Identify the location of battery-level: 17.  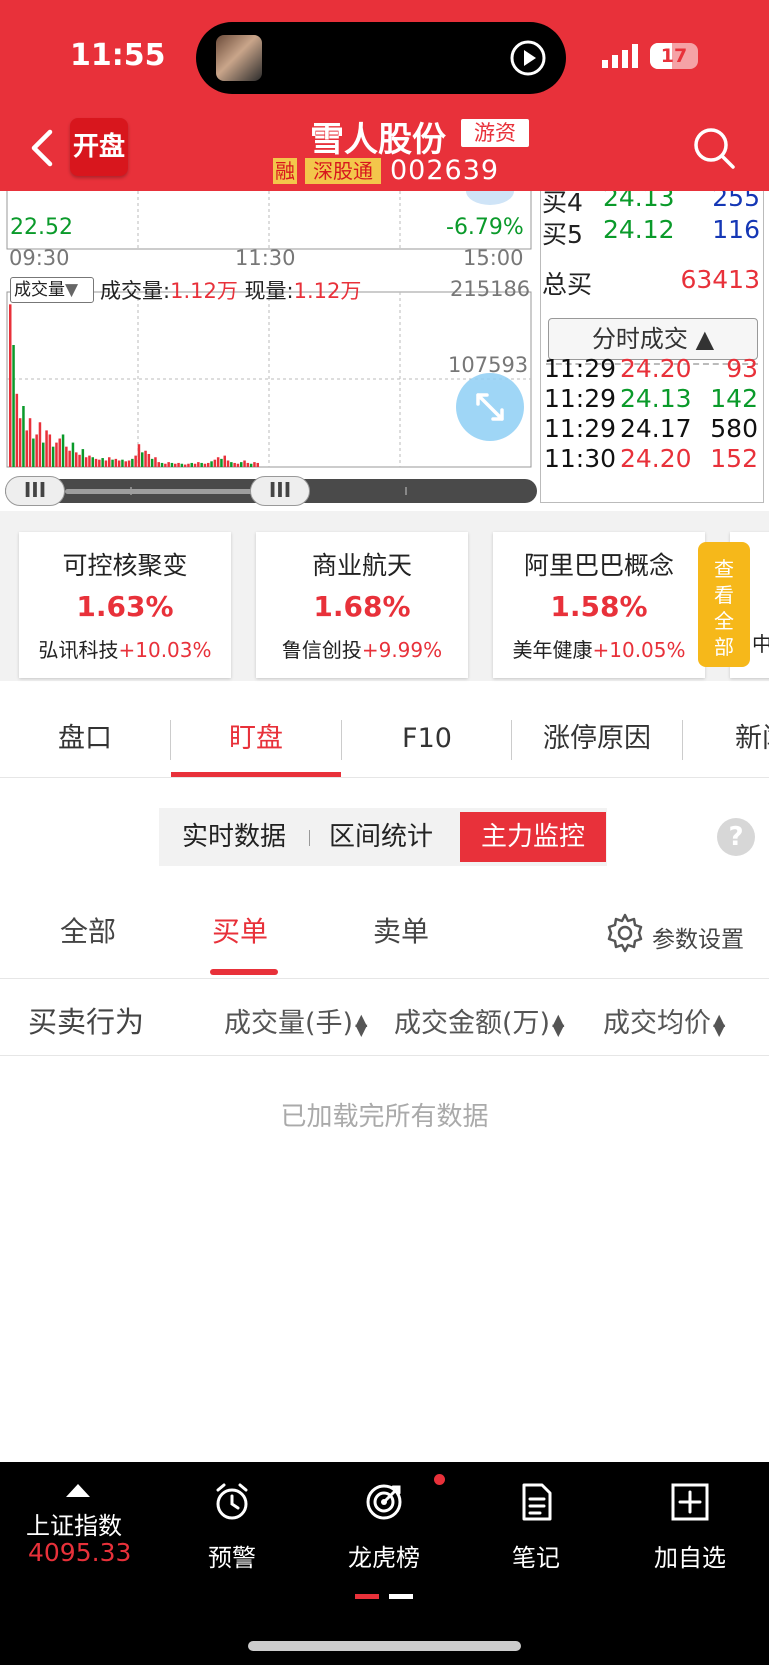
(674, 56).